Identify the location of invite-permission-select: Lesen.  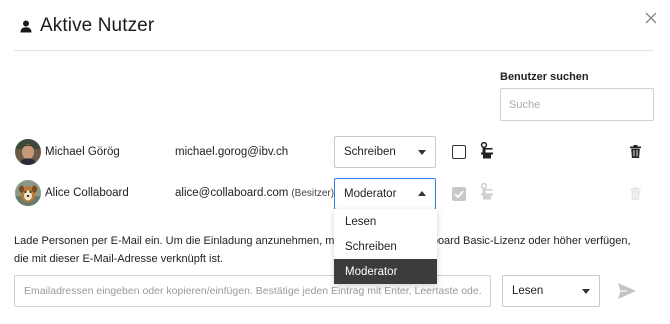
(551, 291).